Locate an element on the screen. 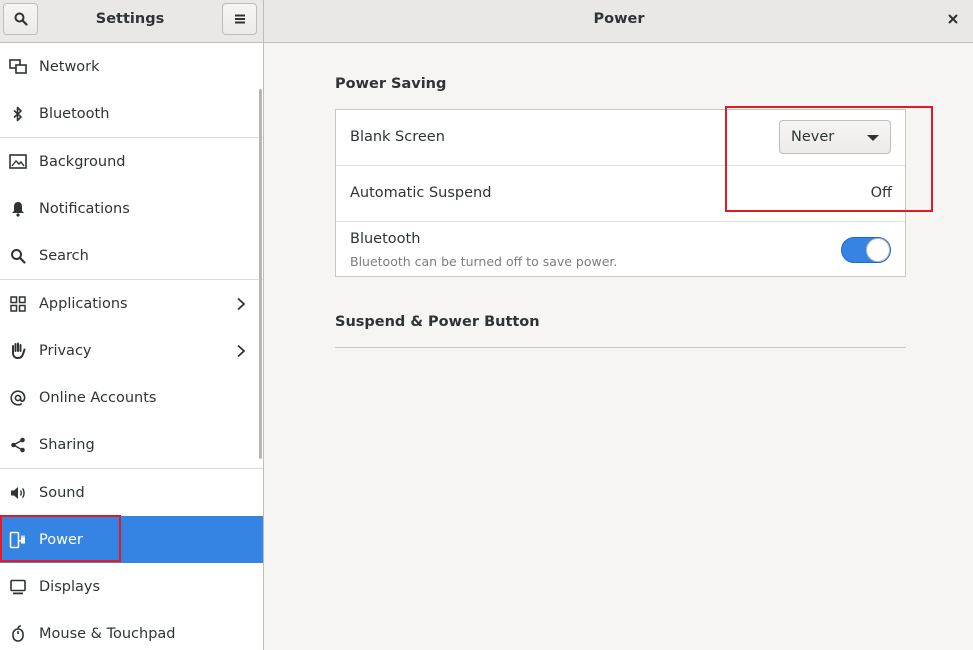 The height and width of the screenshot is (650, 973). automatic-suspend-label: Automatic Suspend is located at coordinates (421, 193).